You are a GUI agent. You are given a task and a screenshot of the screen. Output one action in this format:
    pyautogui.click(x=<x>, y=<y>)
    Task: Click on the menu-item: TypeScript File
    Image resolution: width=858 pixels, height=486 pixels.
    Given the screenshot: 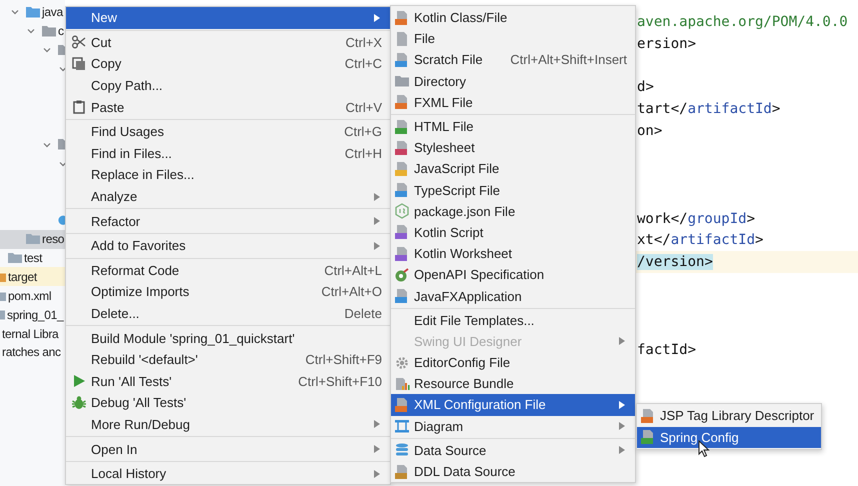 What is the action you would take?
    pyautogui.click(x=513, y=190)
    